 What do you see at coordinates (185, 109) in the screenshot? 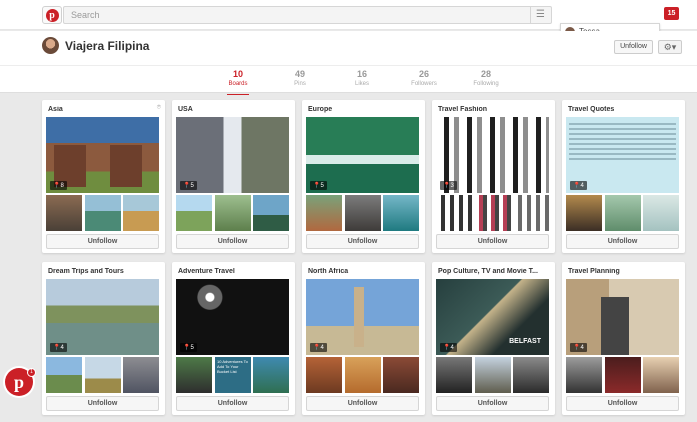
I see `board-title: USA` at bounding box center [185, 109].